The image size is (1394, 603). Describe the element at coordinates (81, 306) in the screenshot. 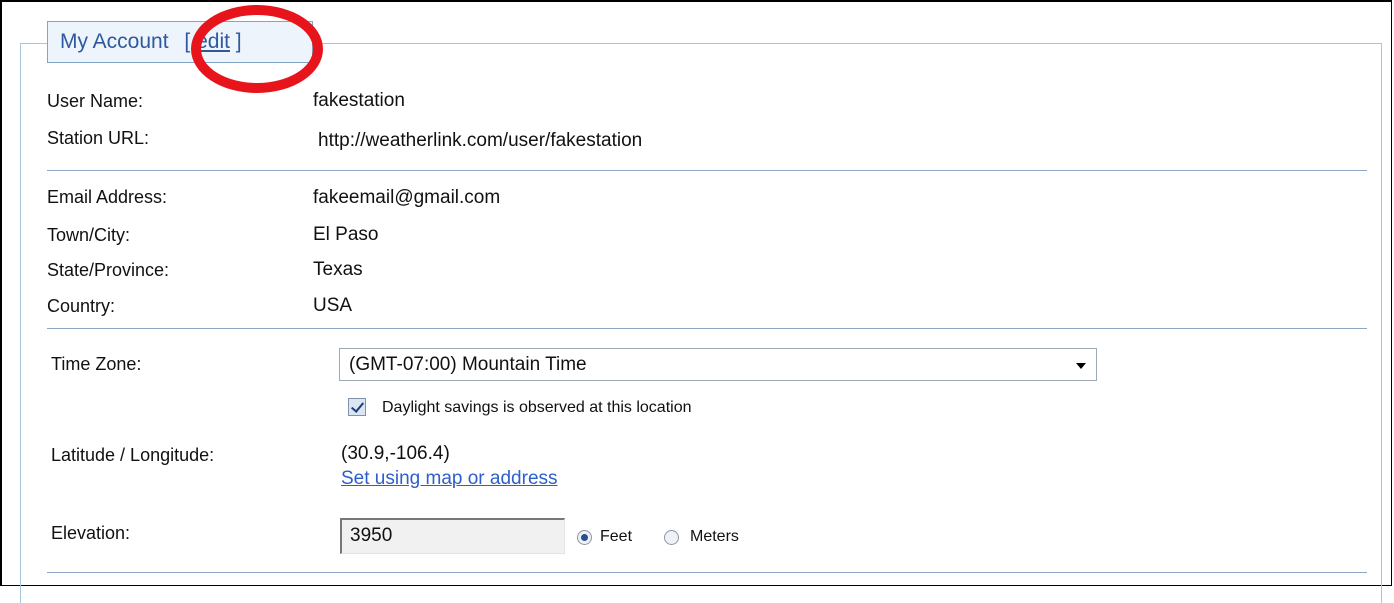

I see `country-label: Country:` at that location.